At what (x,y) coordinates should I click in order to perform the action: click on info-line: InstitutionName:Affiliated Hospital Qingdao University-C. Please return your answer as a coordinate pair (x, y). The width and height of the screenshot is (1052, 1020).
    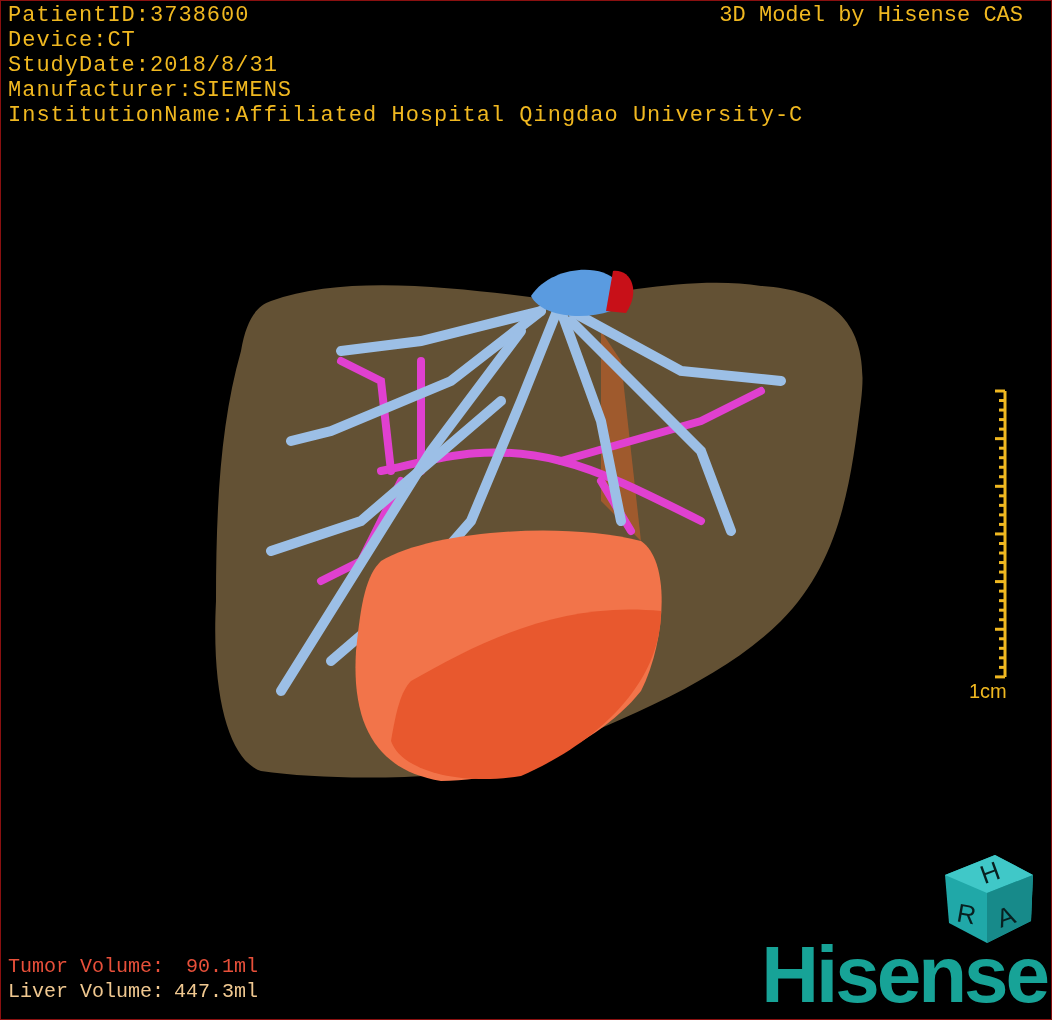
    Looking at the image, I should click on (406, 115).